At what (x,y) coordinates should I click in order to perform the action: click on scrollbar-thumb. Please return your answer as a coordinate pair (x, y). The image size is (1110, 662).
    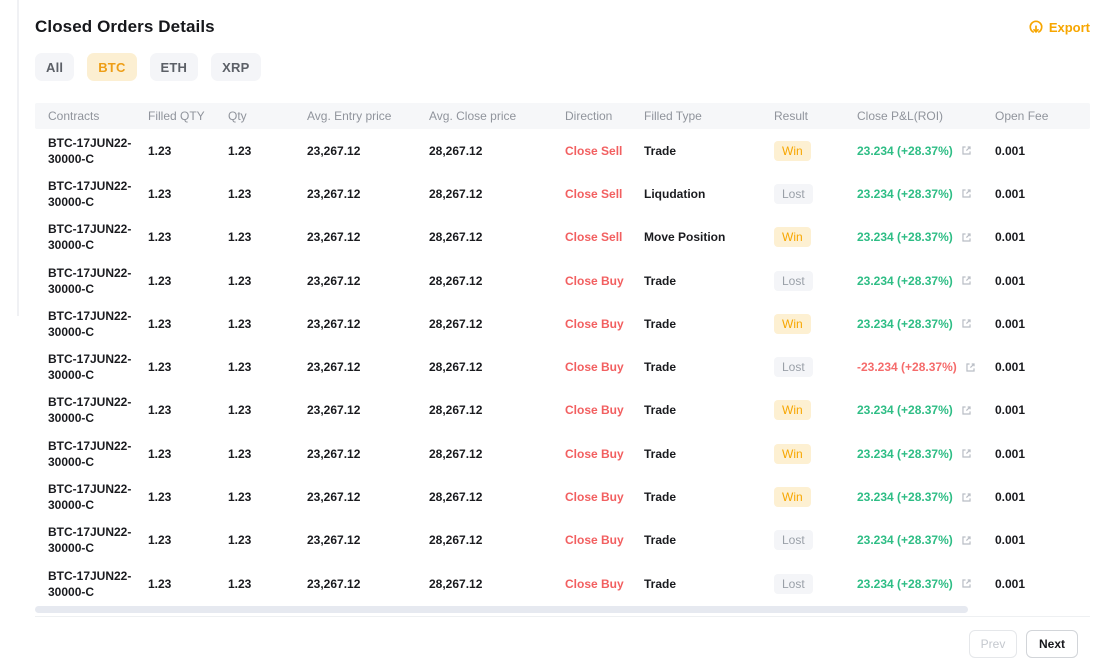
    Looking at the image, I should click on (501, 610).